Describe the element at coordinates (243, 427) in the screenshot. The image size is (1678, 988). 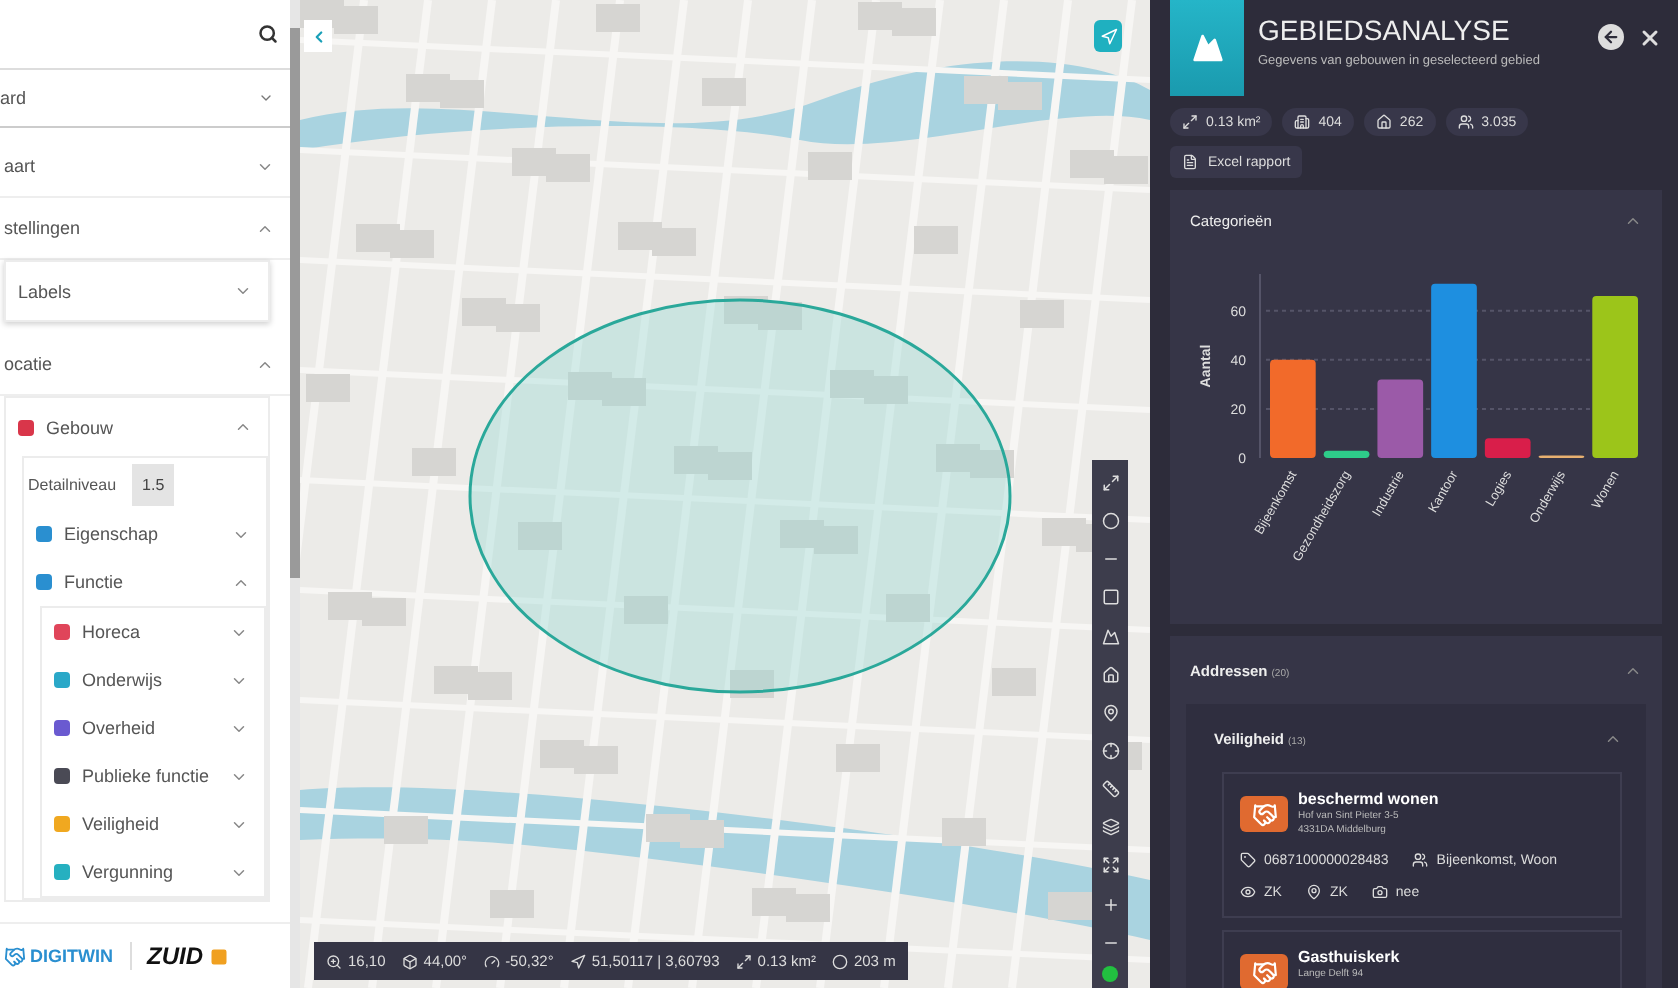
I see `chevron-up-icon` at that location.